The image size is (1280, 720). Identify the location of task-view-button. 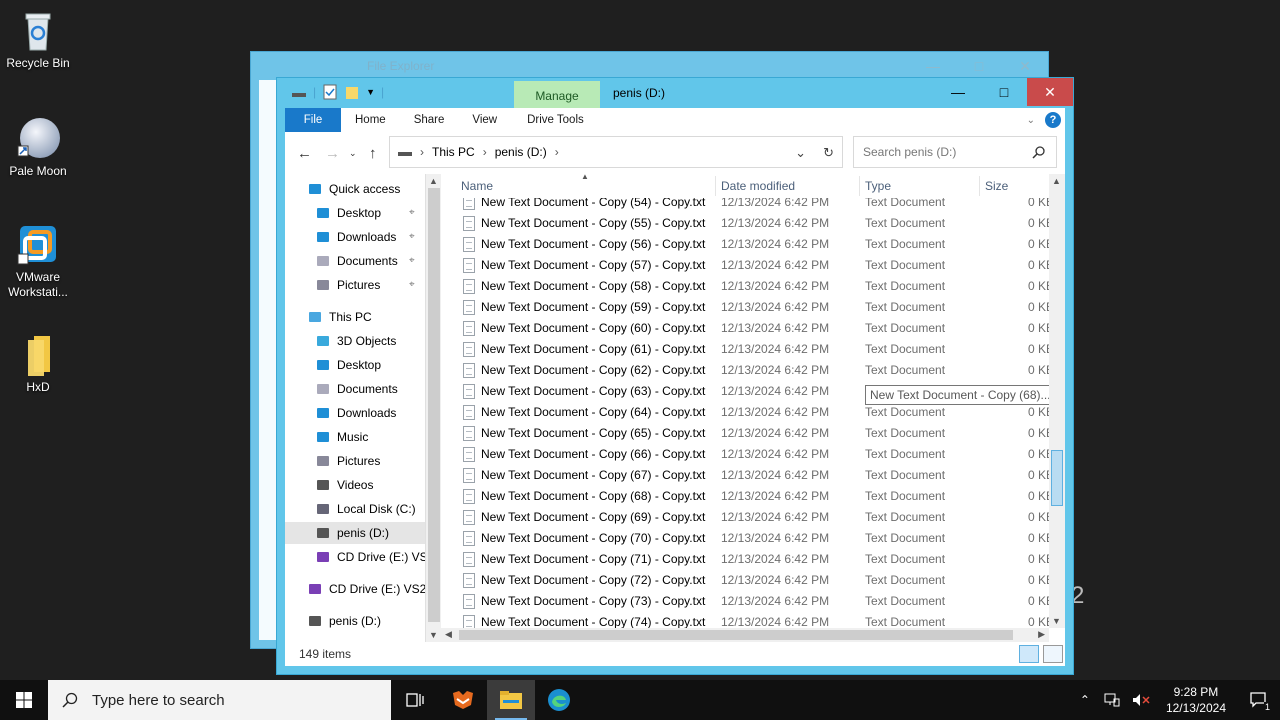
(415, 700).